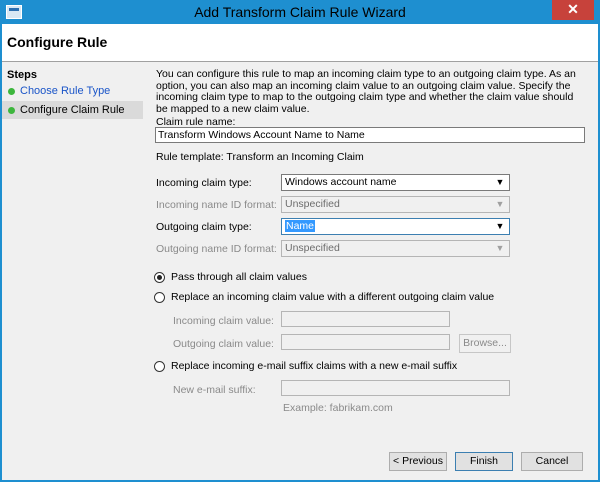  Describe the element at coordinates (223, 344) in the screenshot. I see `outgoing-claim-value-label: Outgoing claim value:` at that location.